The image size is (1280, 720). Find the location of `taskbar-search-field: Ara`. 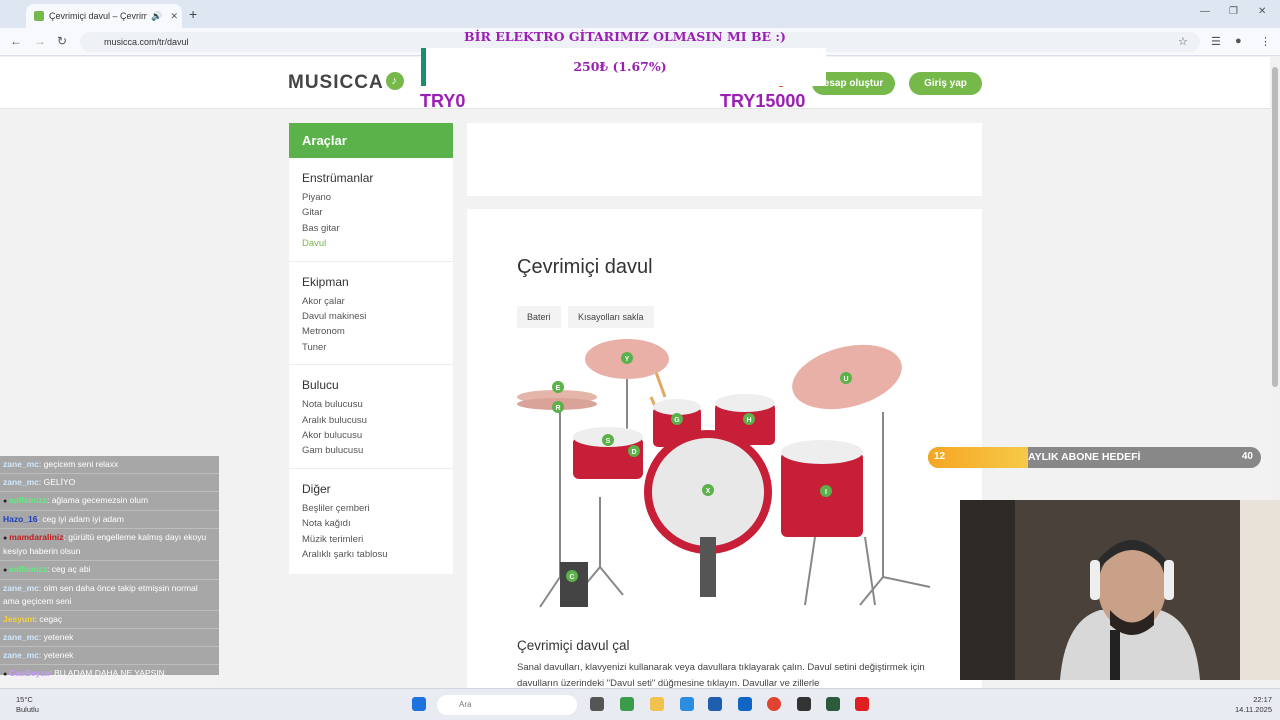

taskbar-search-field: Ara is located at coordinates (507, 705).